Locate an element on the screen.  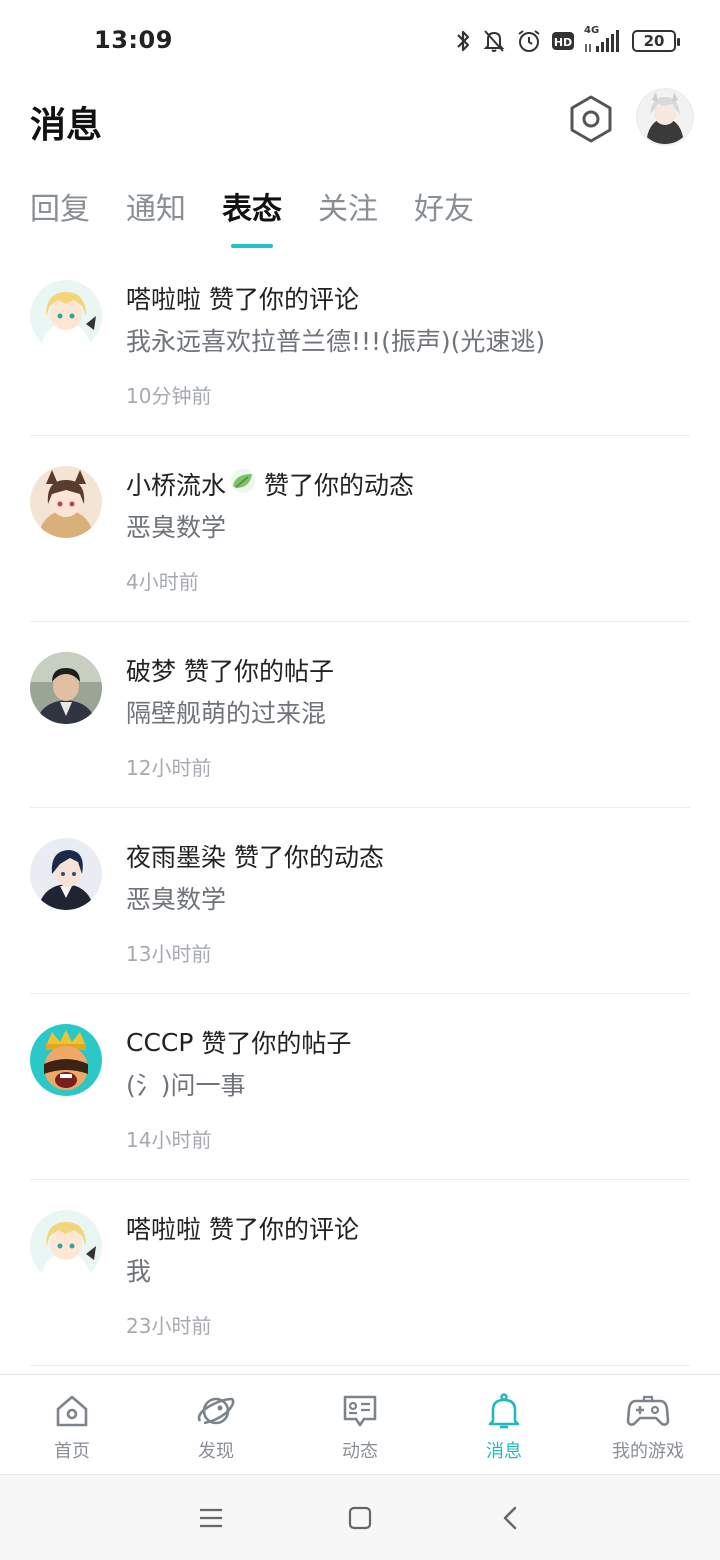
battery-level: 20 is located at coordinates (654, 41).